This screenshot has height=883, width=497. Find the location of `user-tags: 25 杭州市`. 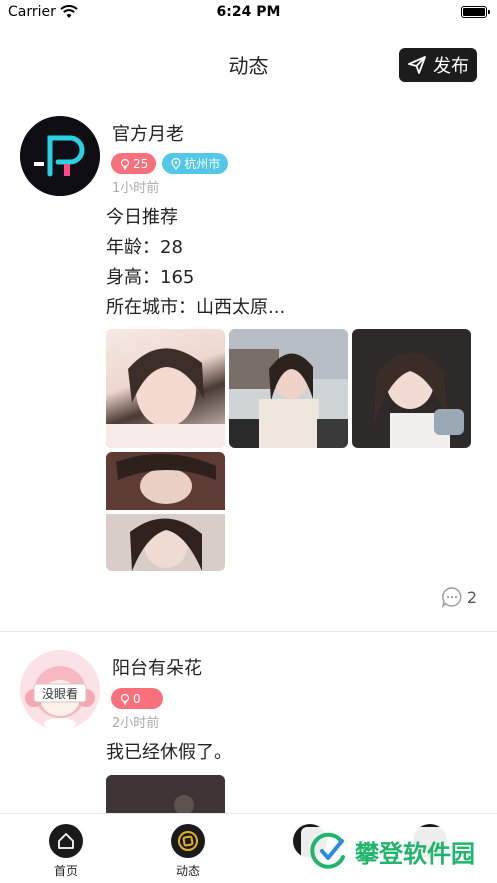

user-tags: 25 杭州市 is located at coordinates (170, 163).